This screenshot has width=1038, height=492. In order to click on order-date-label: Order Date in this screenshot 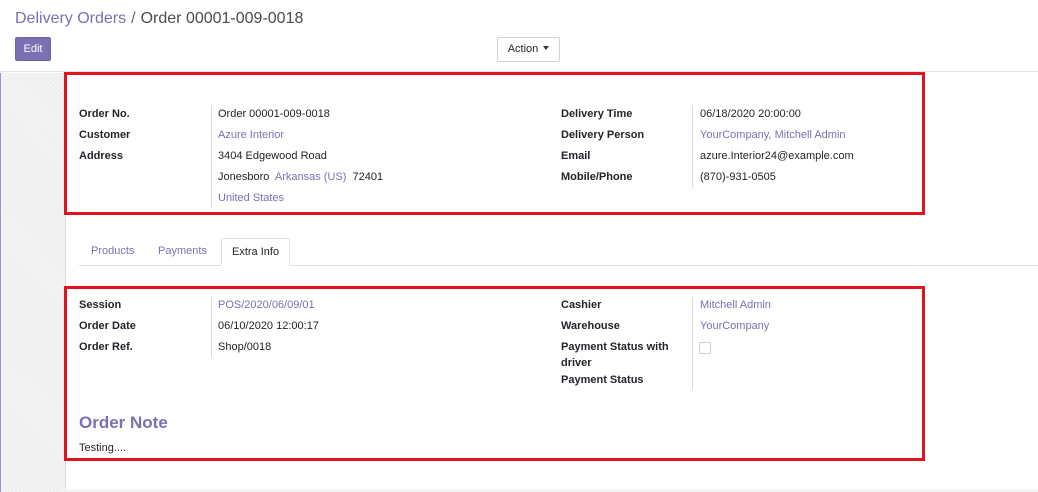, I will do `click(107, 326)`.